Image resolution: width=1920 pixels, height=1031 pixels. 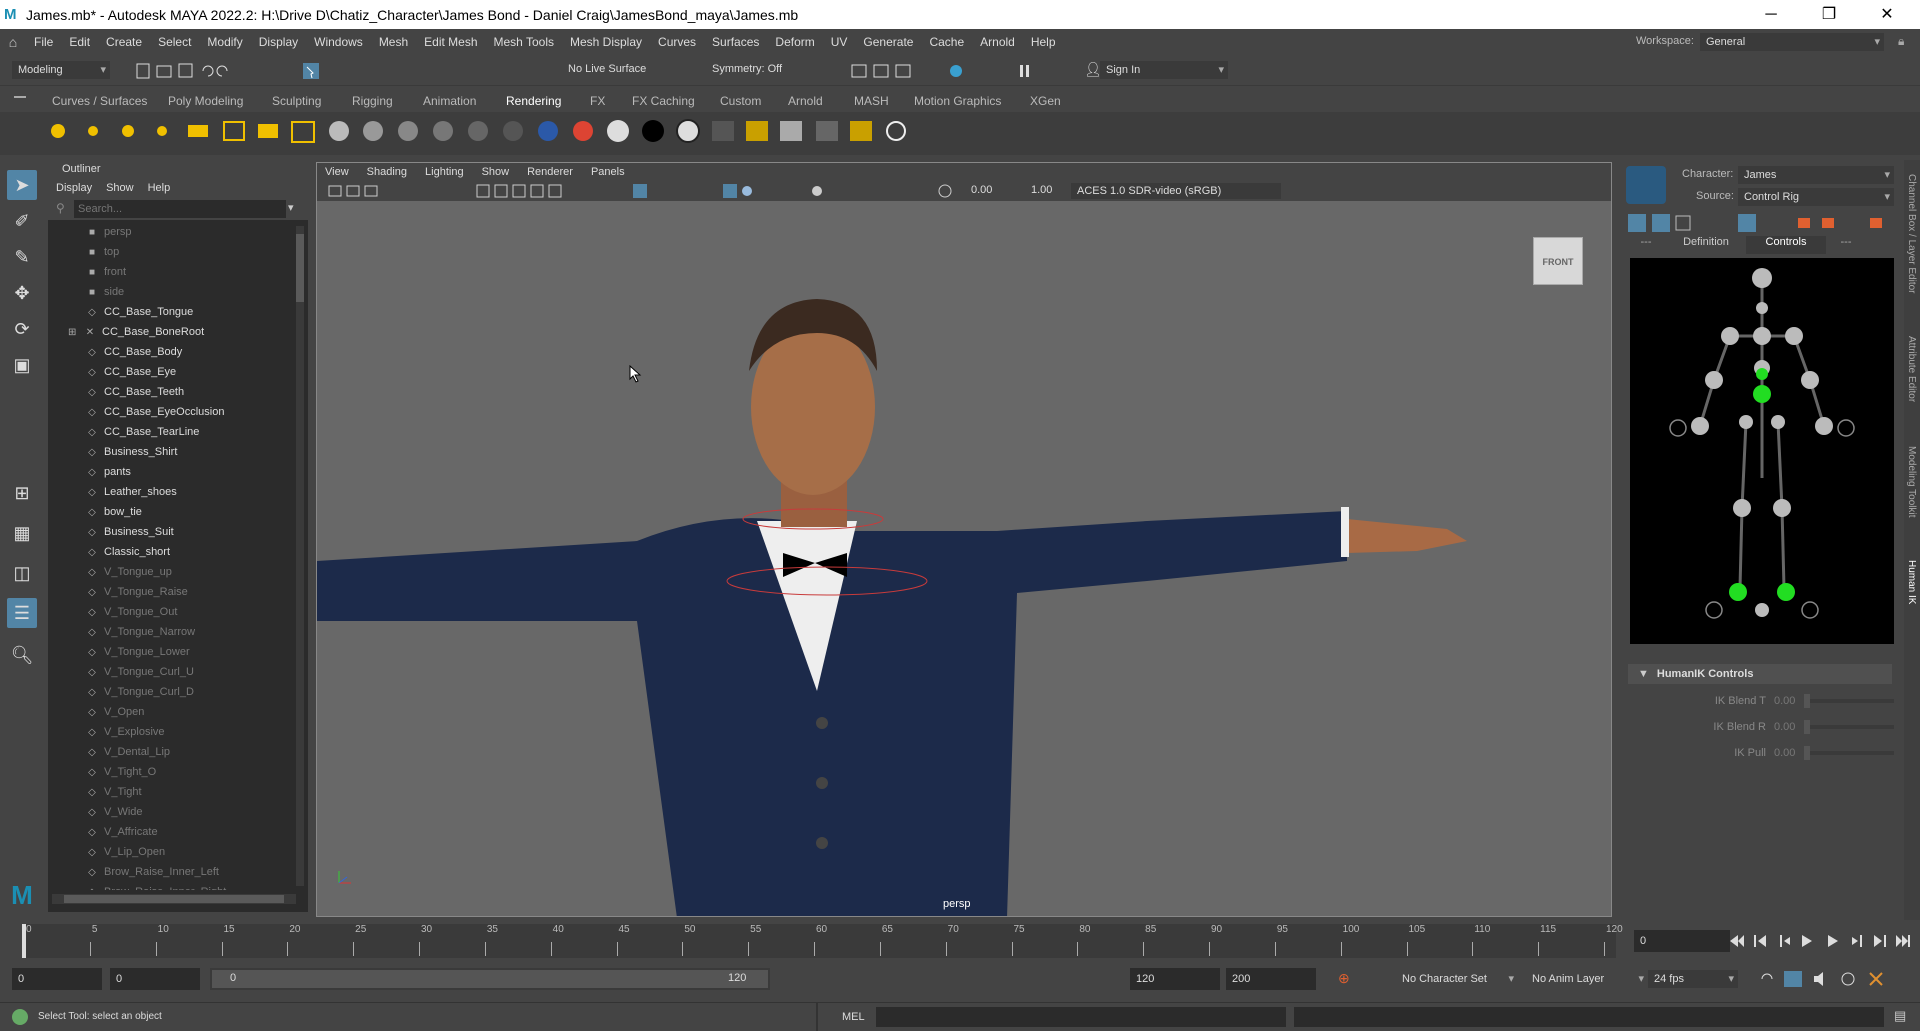 What do you see at coordinates (444, 172) in the screenshot?
I see `viewport-menu-lighting: Lighting` at bounding box center [444, 172].